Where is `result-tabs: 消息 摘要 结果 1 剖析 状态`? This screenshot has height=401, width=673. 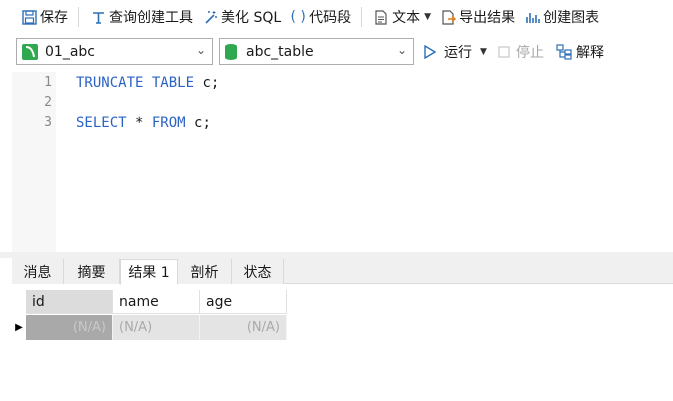 result-tabs: 消息 摘要 结果 1 剖析 状态 is located at coordinates (342, 271).